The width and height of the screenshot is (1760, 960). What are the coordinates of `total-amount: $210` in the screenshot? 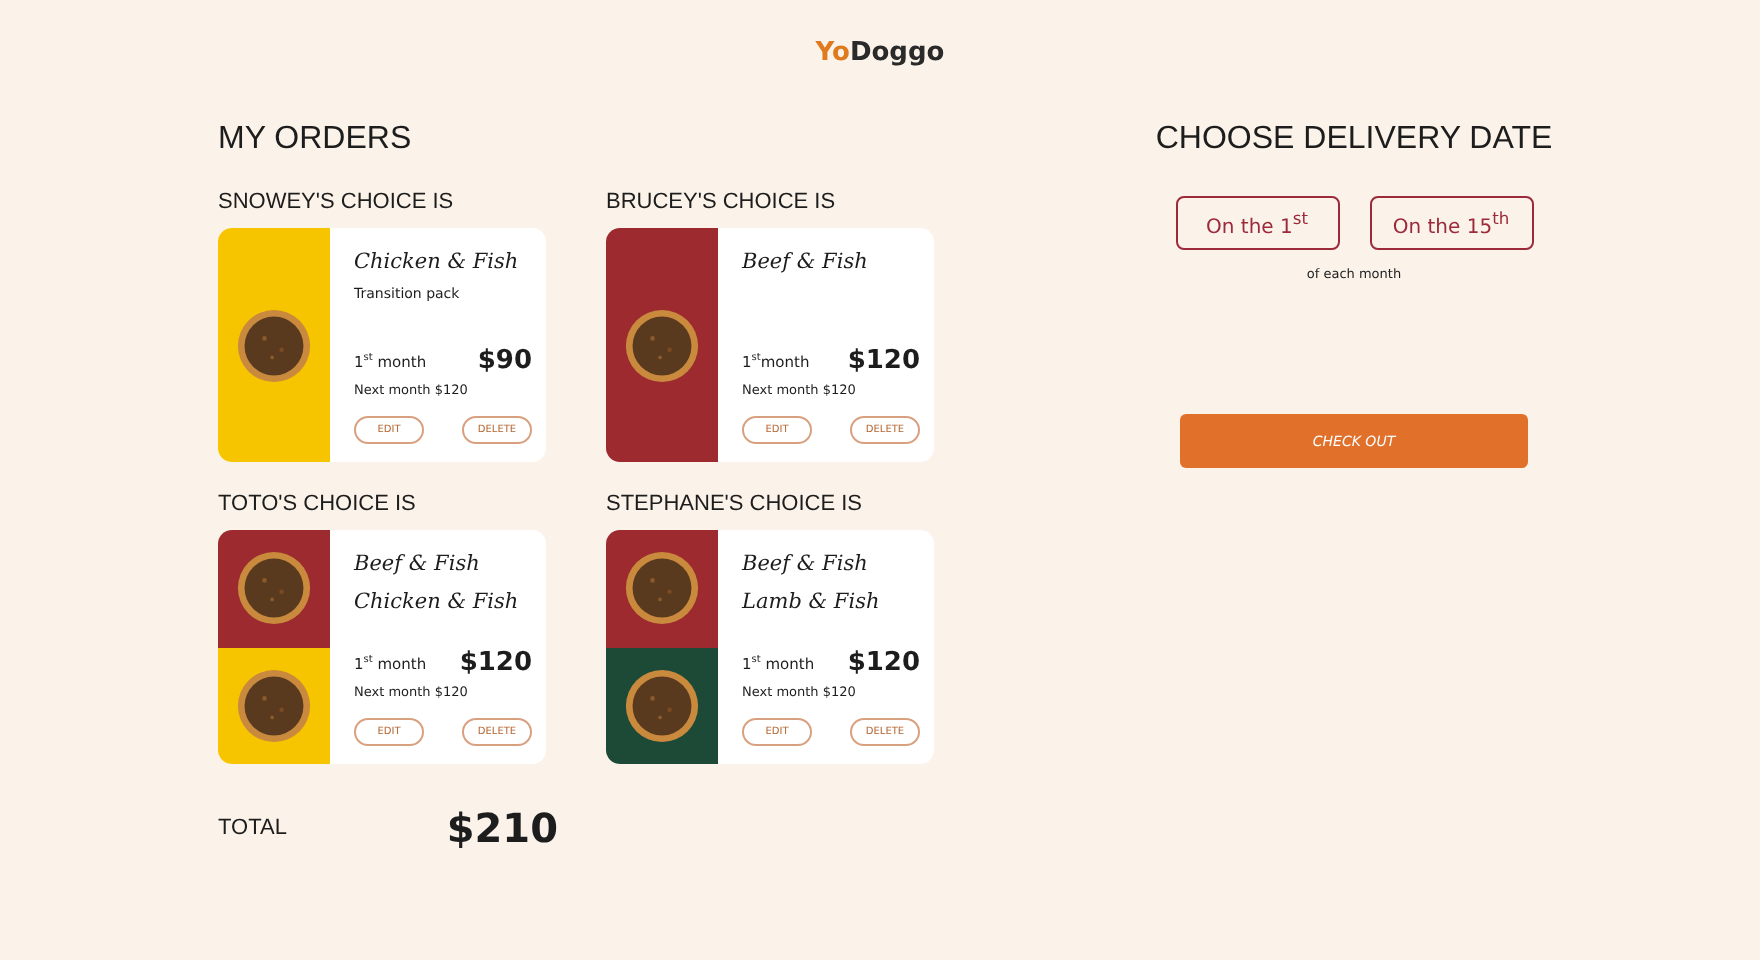 It's located at (502, 828).